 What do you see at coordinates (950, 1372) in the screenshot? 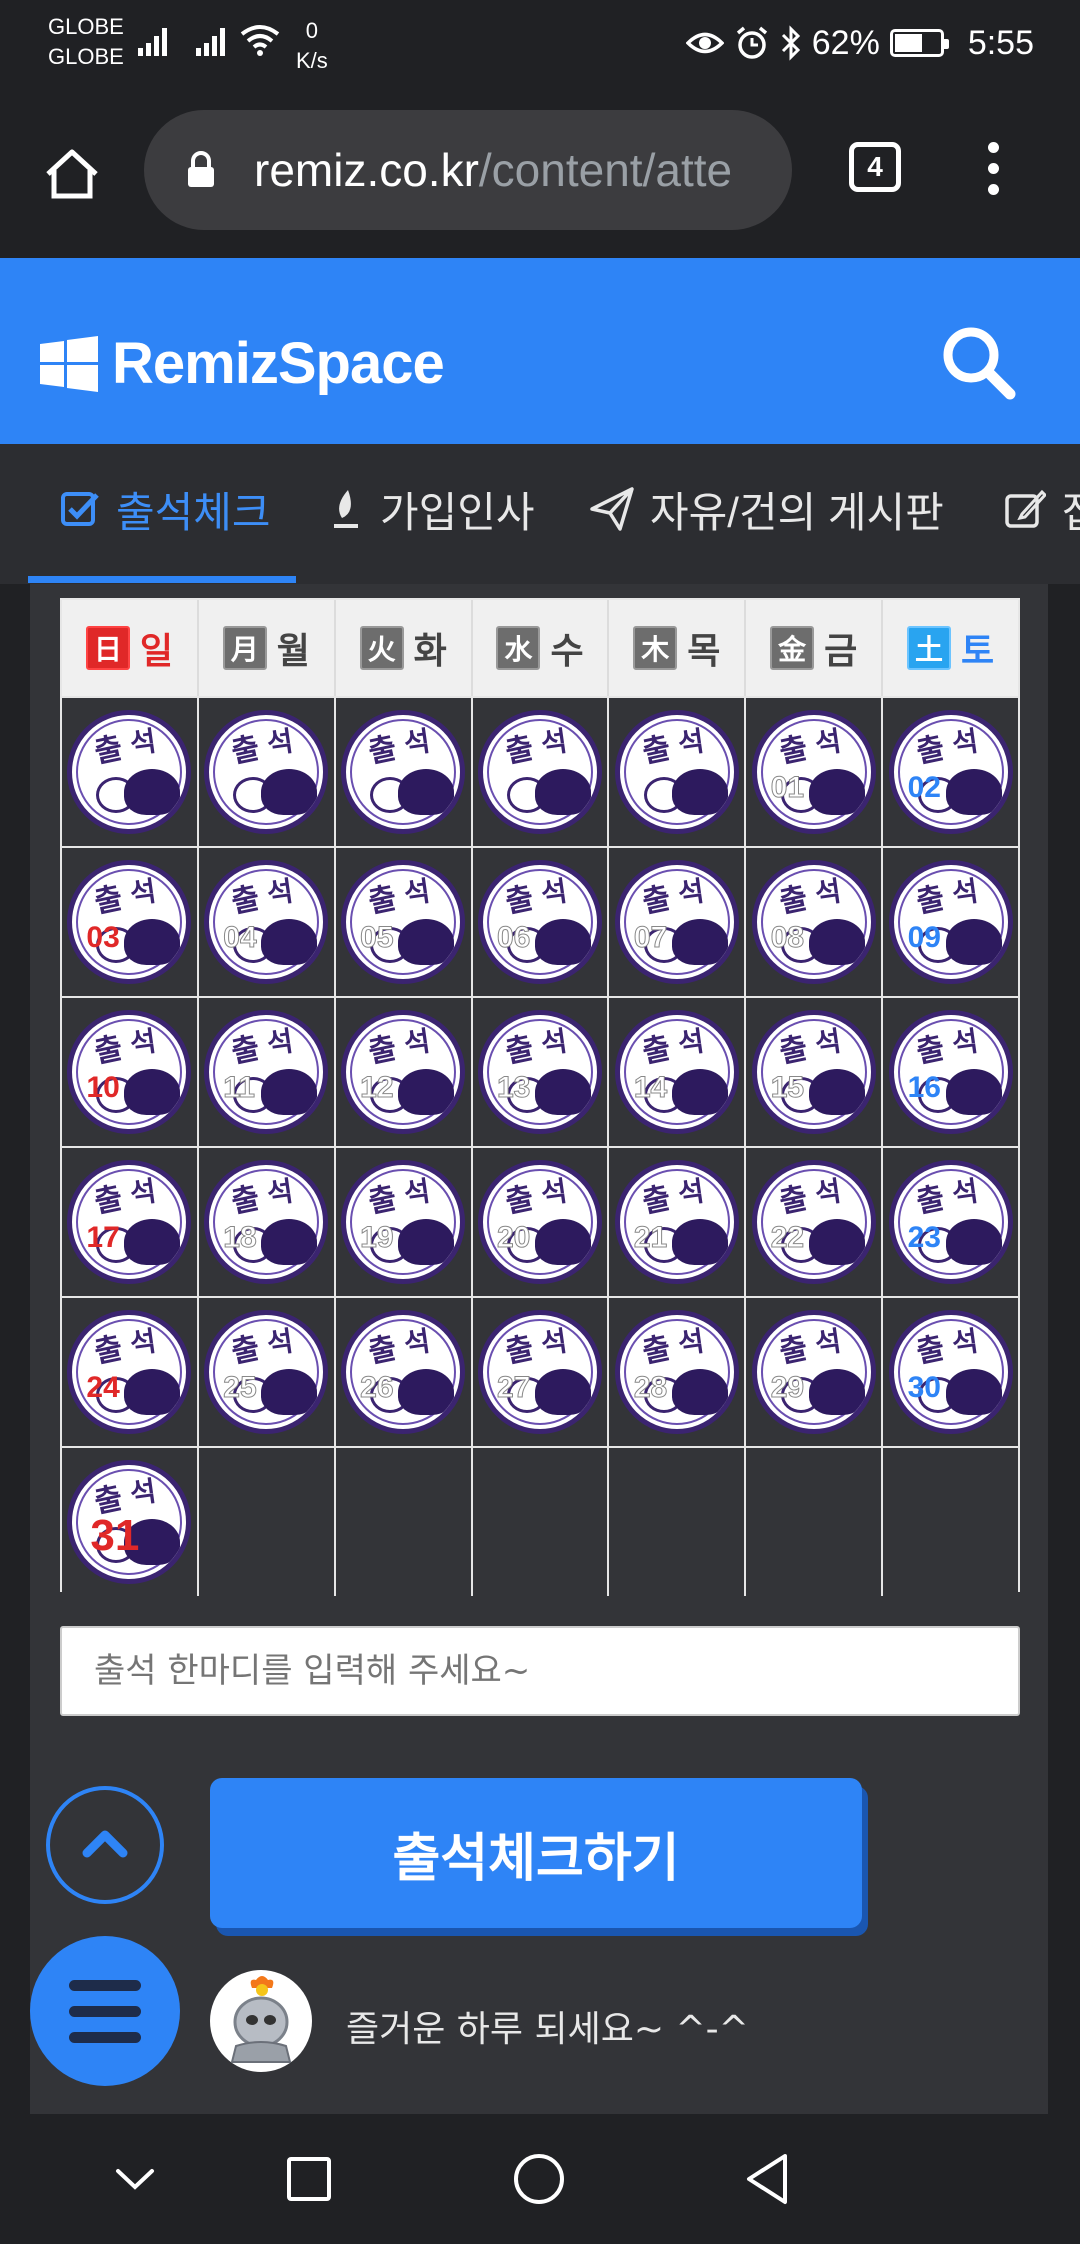
I see `attendance-stamp-icon: 출 석 30` at bounding box center [950, 1372].